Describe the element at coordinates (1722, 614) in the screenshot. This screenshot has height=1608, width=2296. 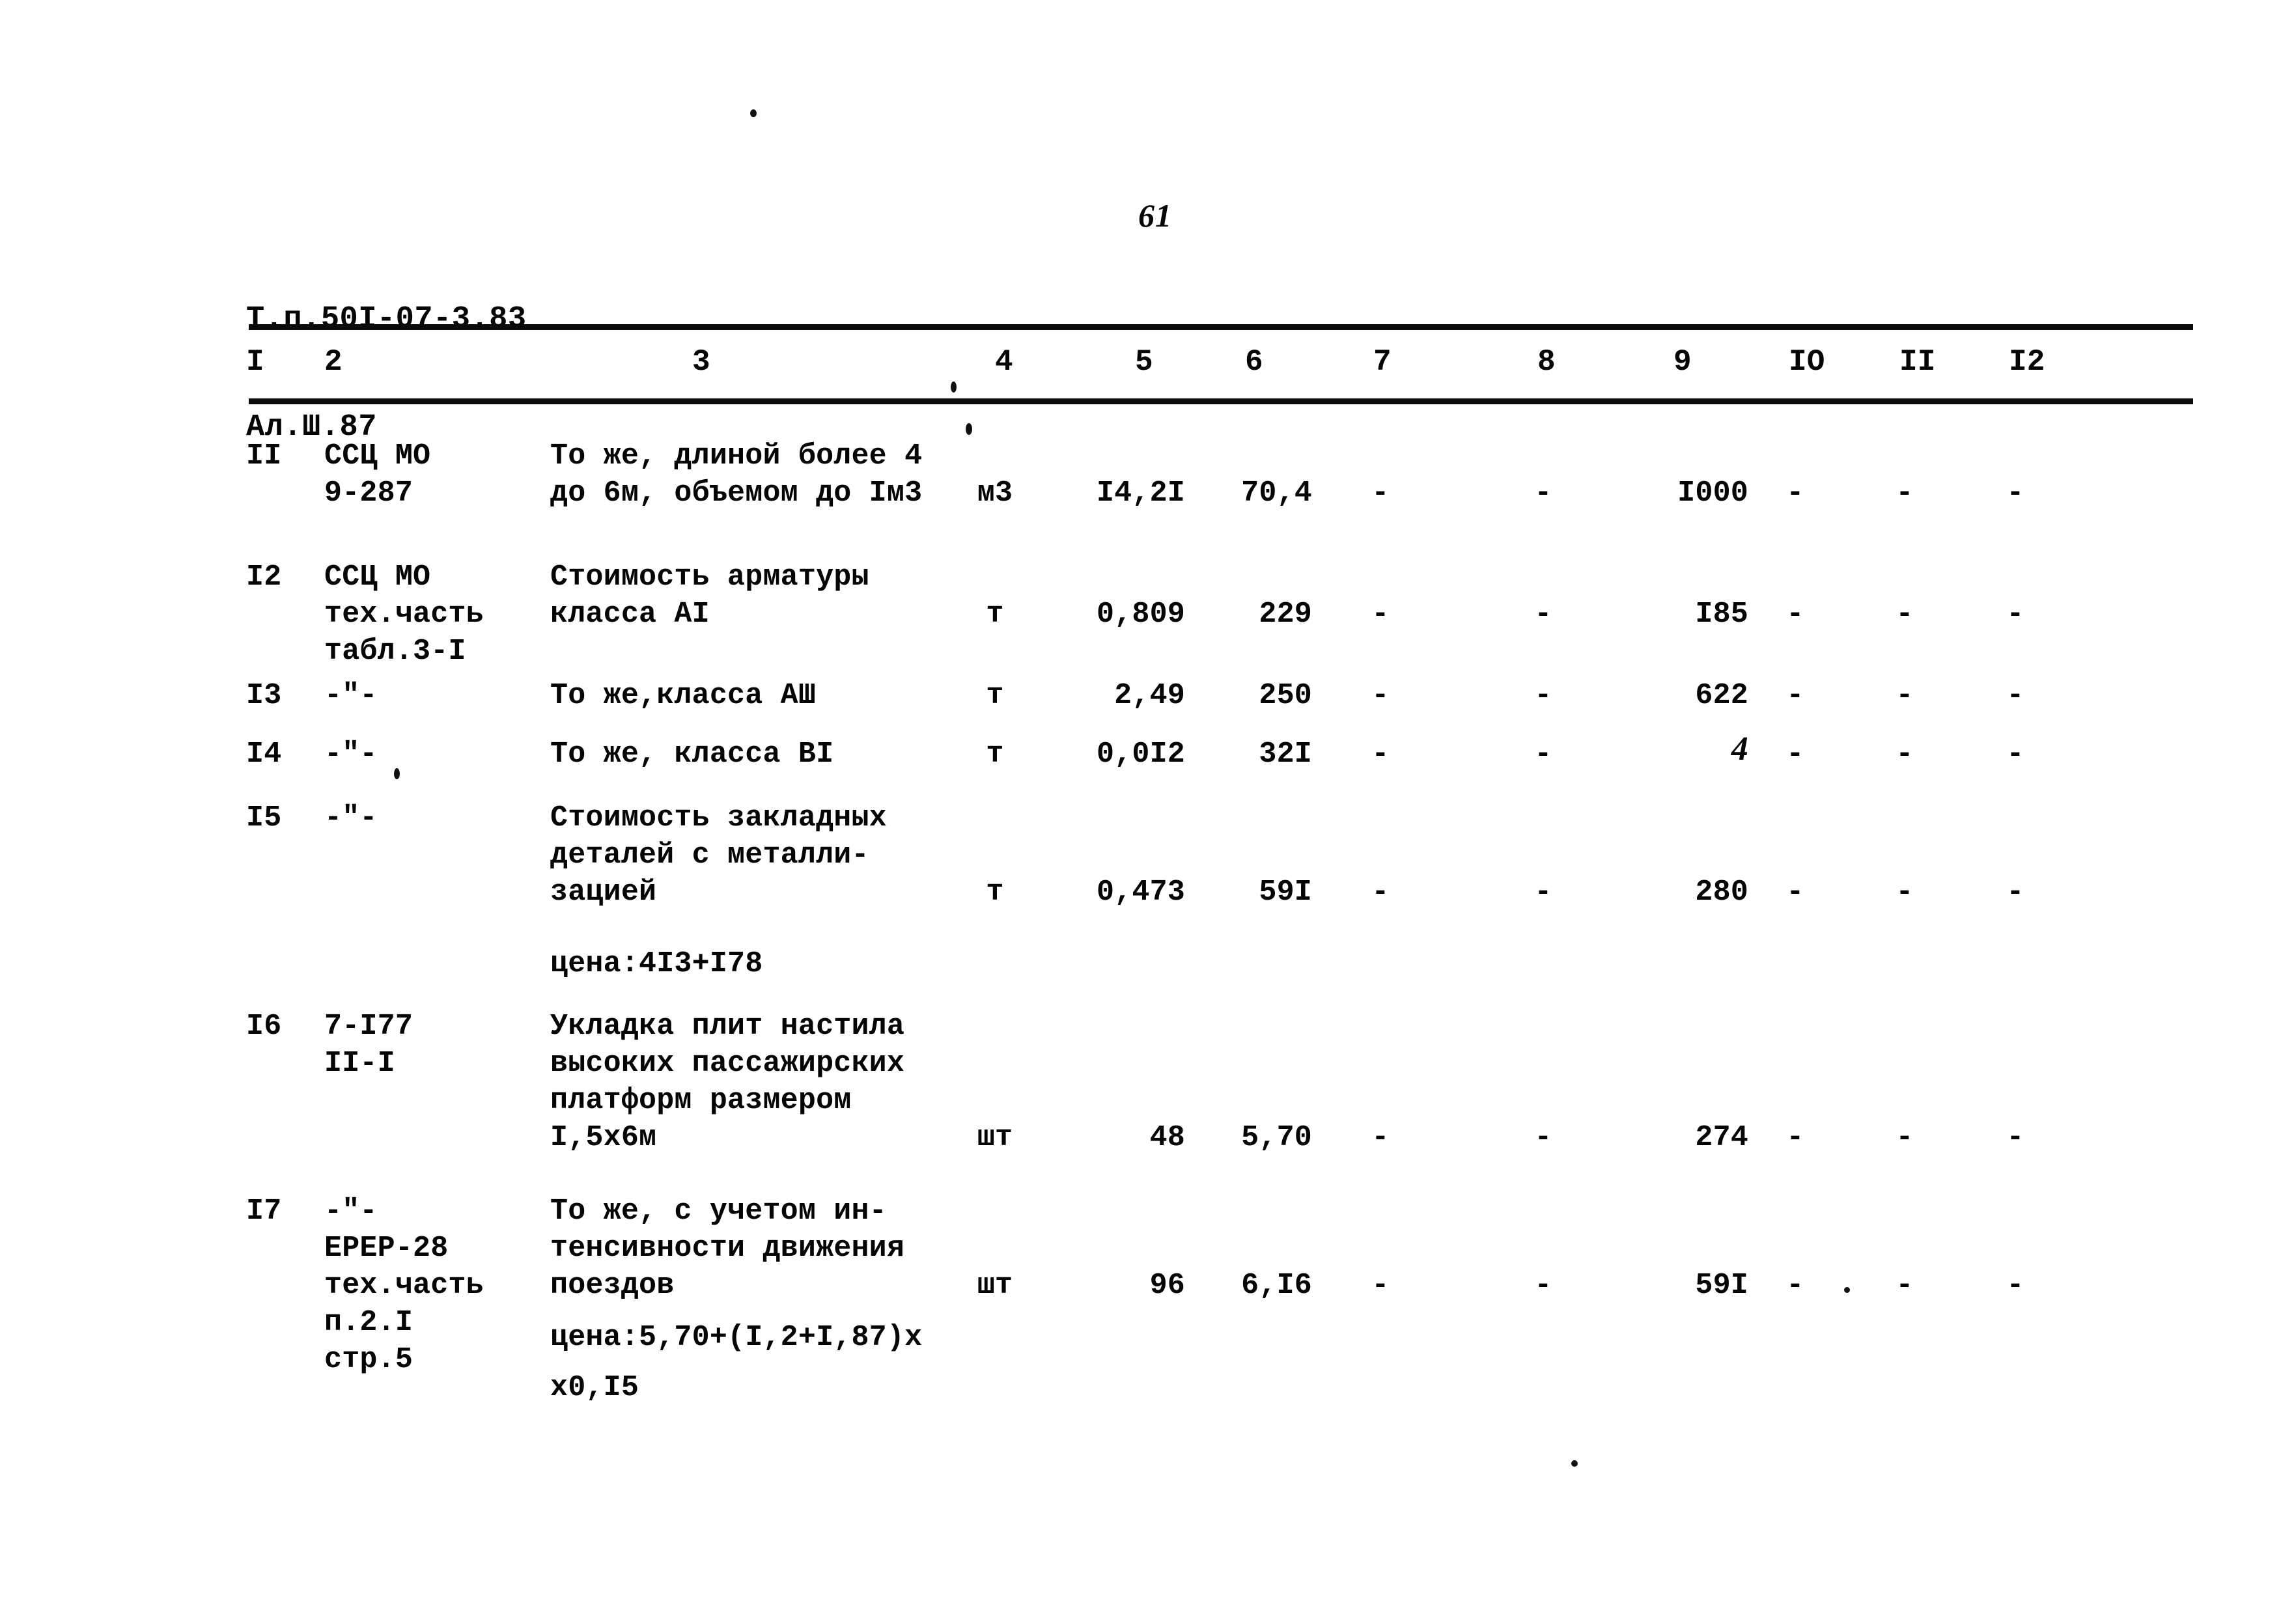
I see `row-total: I85` at that location.